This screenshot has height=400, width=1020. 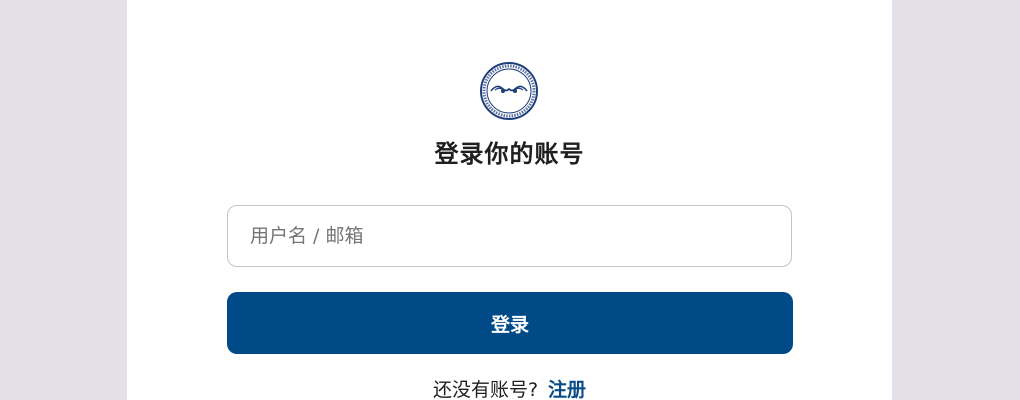 What do you see at coordinates (510, 323) in the screenshot?
I see `login-button: 登录` at bounding box center [510, 323].